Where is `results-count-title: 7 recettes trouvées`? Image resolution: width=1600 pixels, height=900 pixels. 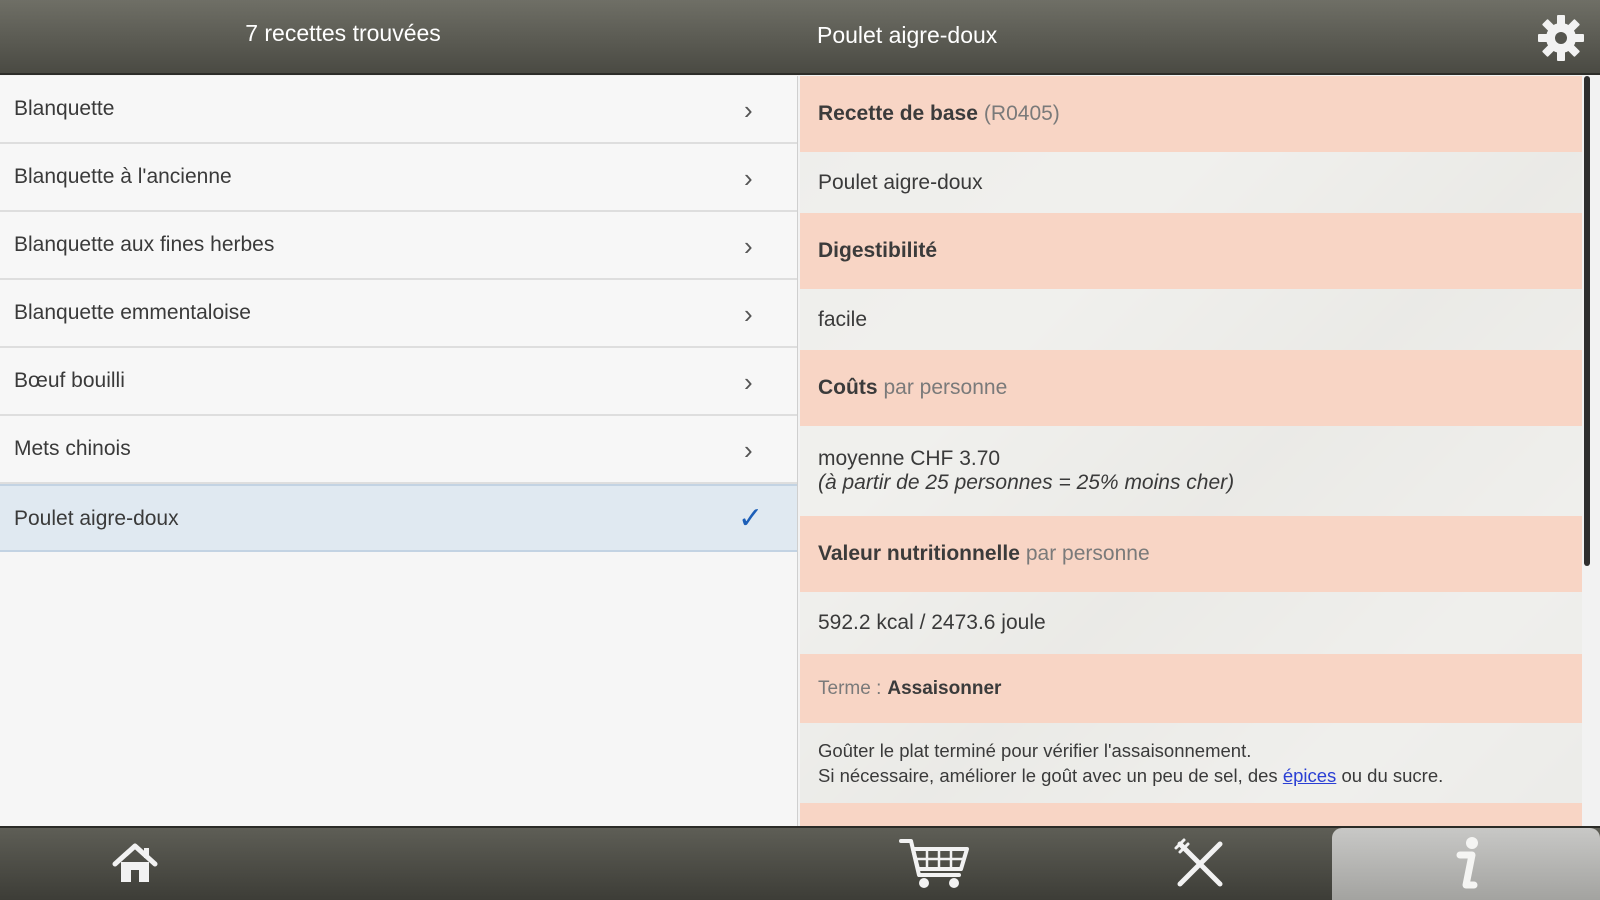 results-count-title: 7 recettes trouvées is located at coordinates (343, 33).